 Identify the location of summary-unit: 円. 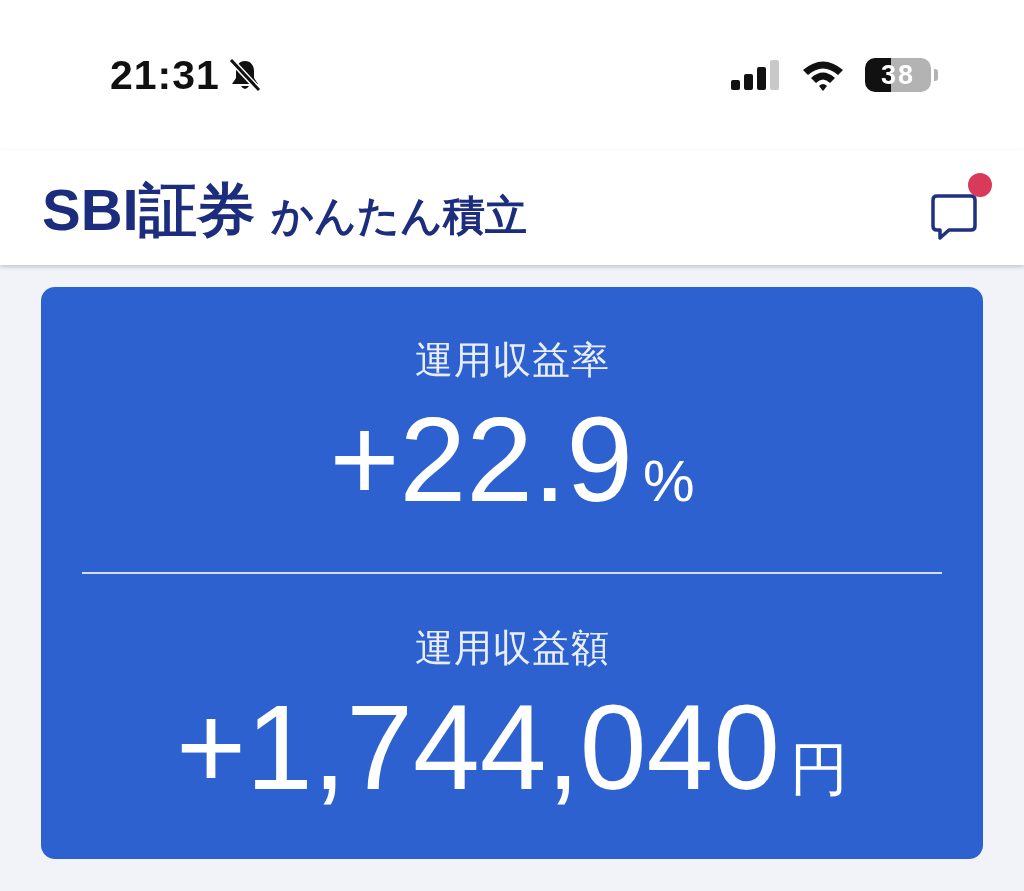
(818, 768).